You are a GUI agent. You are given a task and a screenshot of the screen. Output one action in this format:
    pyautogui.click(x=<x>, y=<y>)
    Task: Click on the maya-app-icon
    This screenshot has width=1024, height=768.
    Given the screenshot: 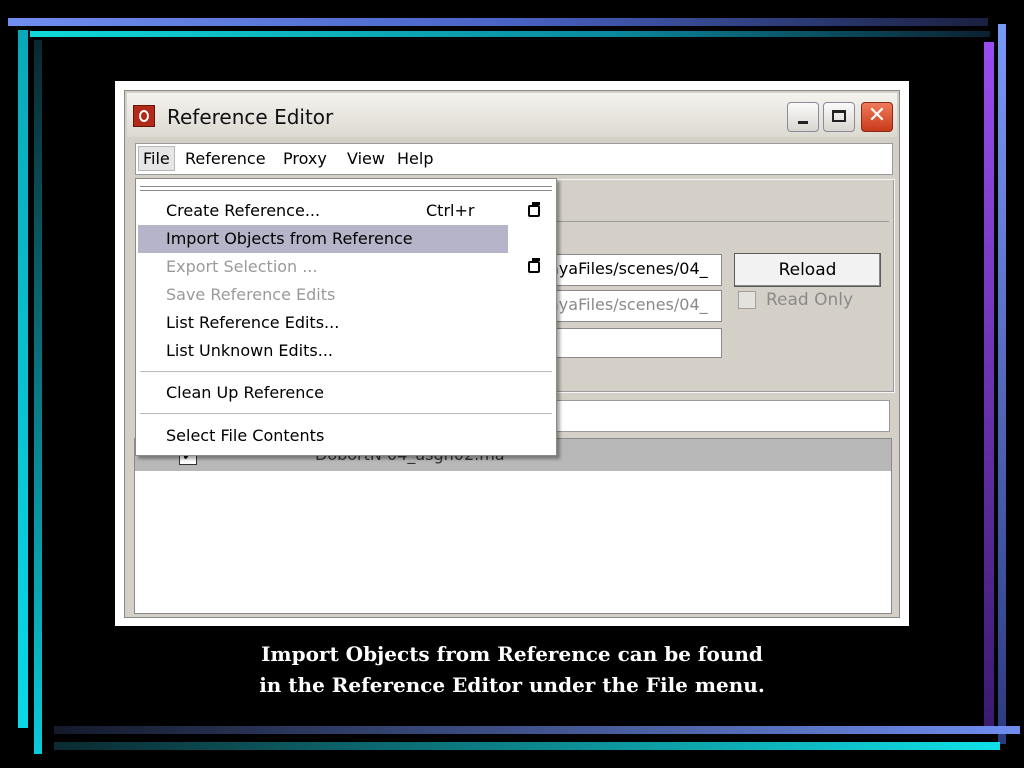 What is the action you would take?
    pyautogui.click(x=144, y=116)
    